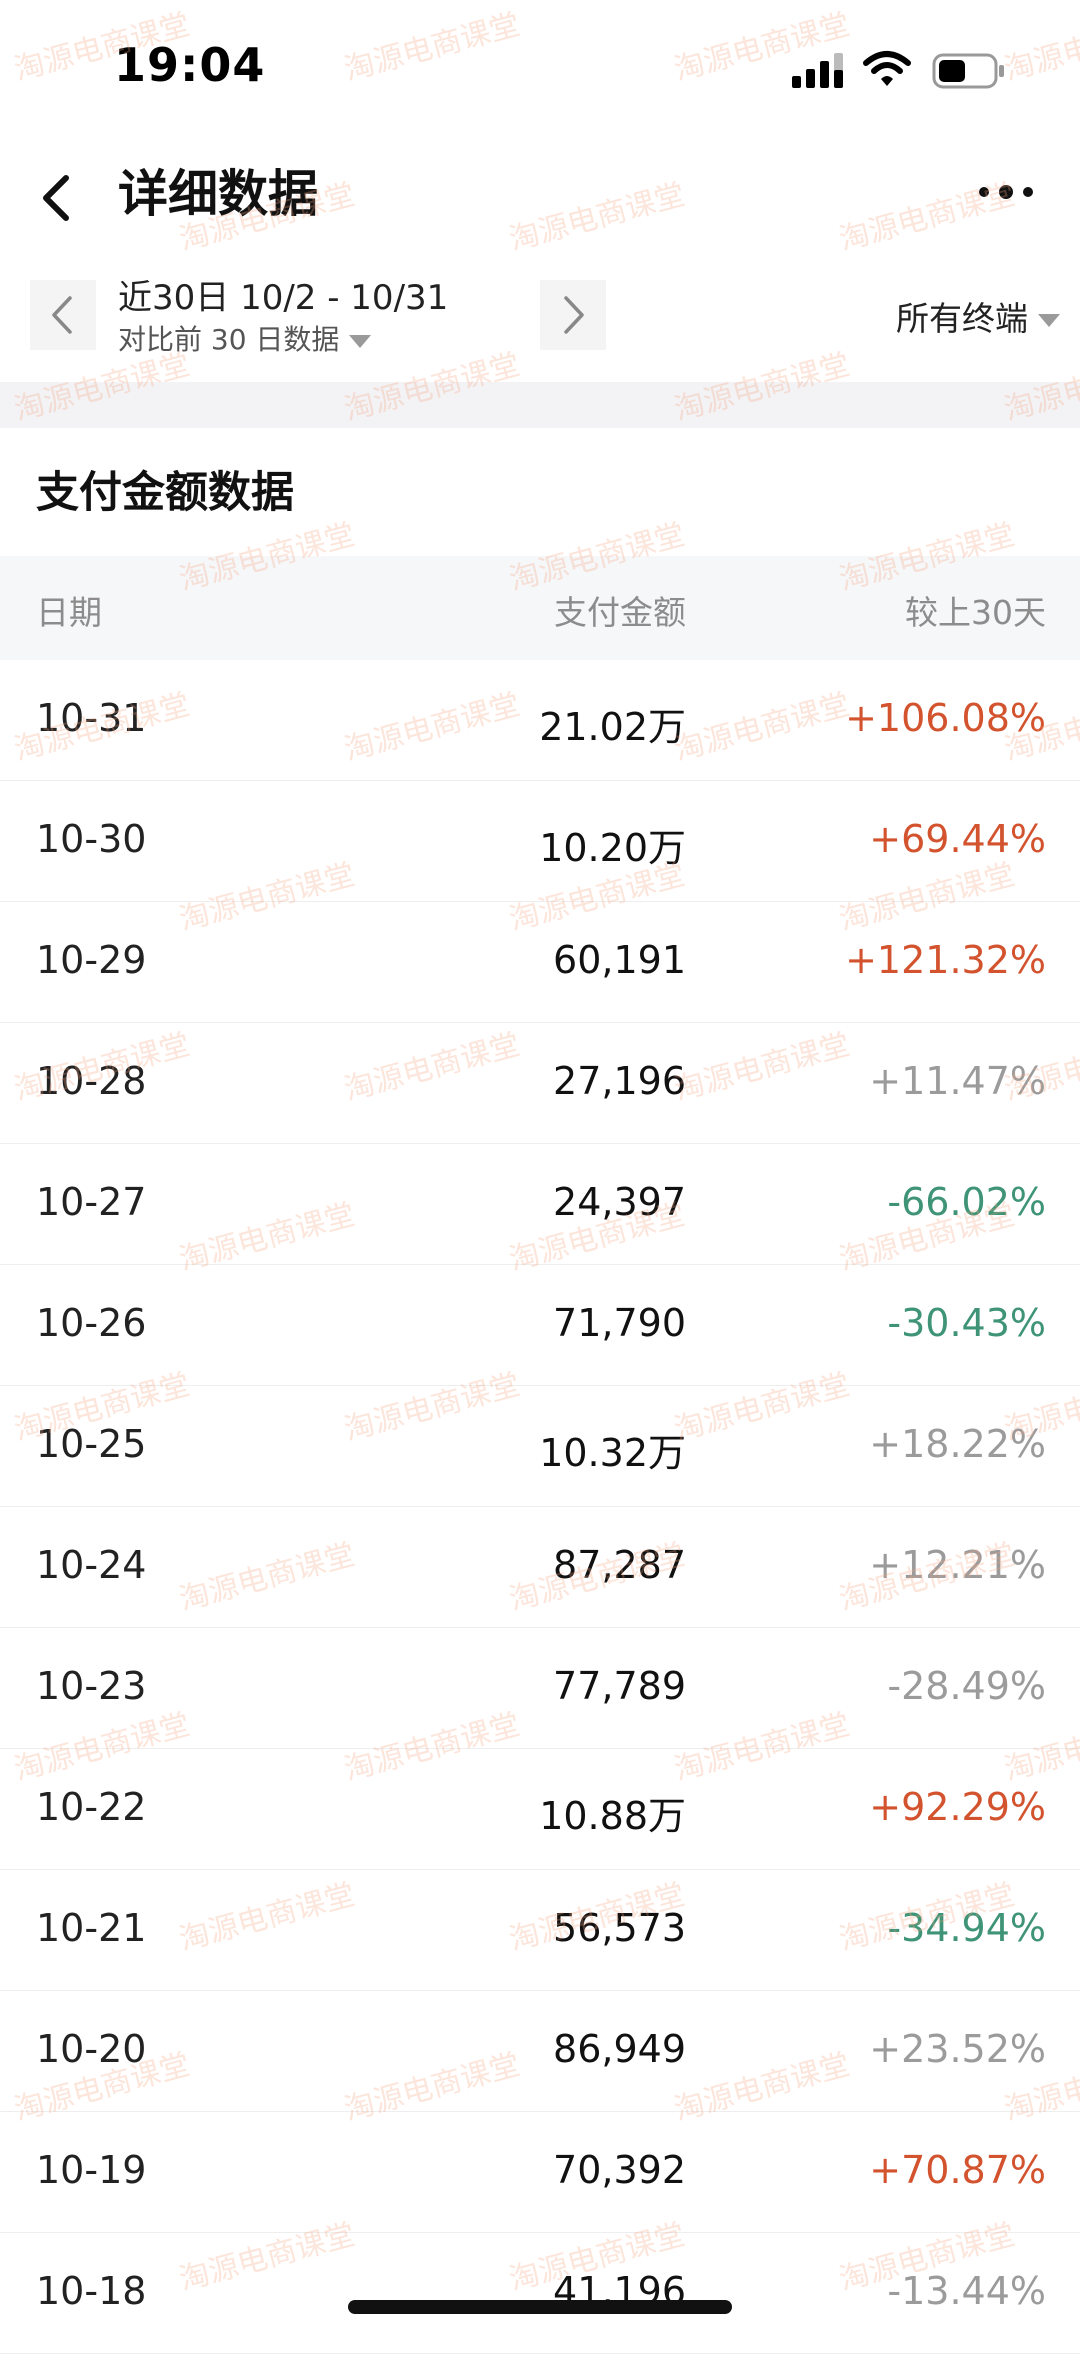  I want to click on table-row: 10-22 10.88万 +92.29%, so click(540, 1809).